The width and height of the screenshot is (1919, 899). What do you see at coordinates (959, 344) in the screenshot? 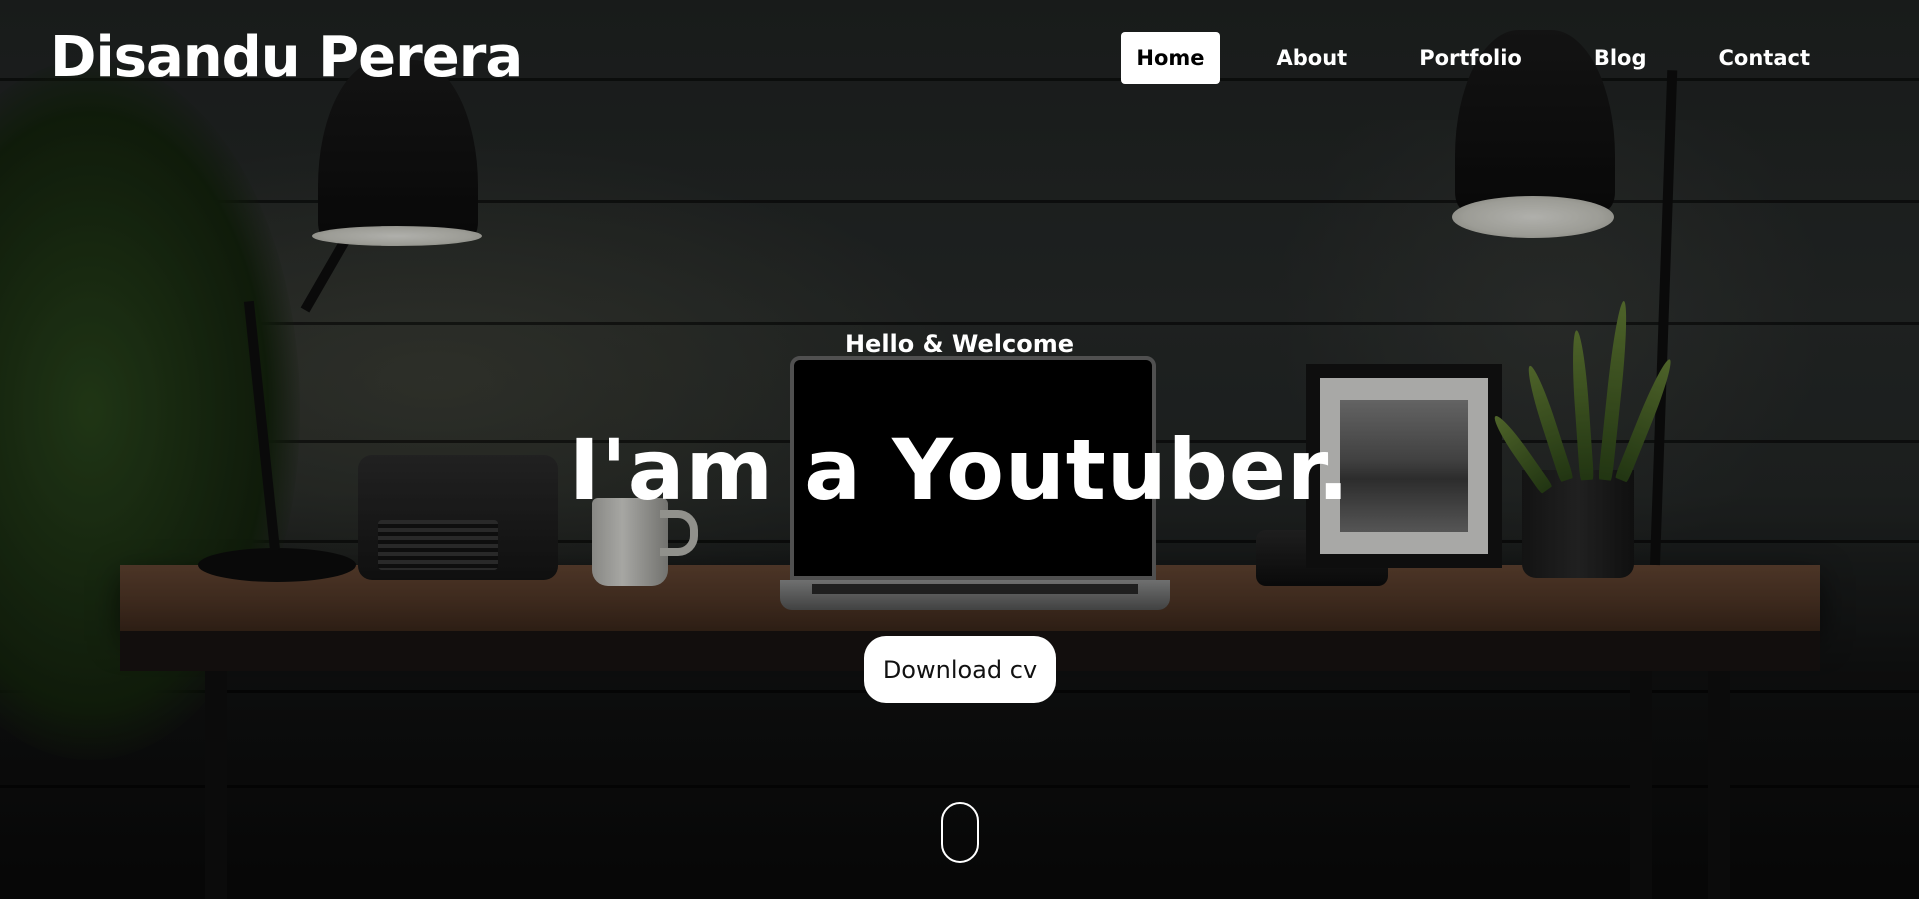
I see `hero-greeting: Hello & Welcome` at bounding box center [959, 344].